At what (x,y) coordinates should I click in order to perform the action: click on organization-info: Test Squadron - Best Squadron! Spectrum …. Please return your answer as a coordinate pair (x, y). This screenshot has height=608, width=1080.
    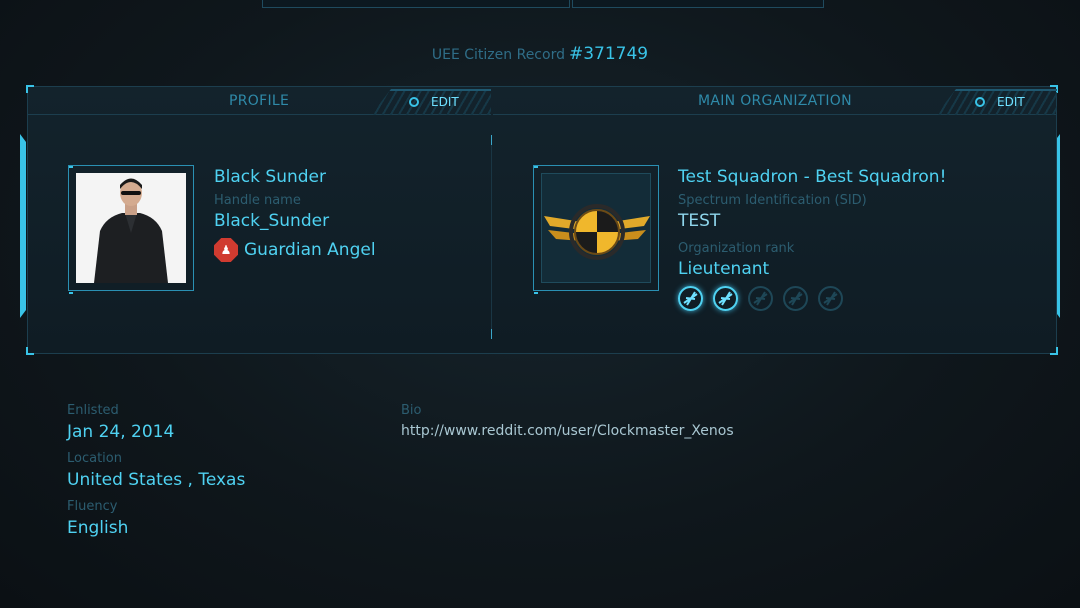
    Looking at the image, I should click on (812, 238).